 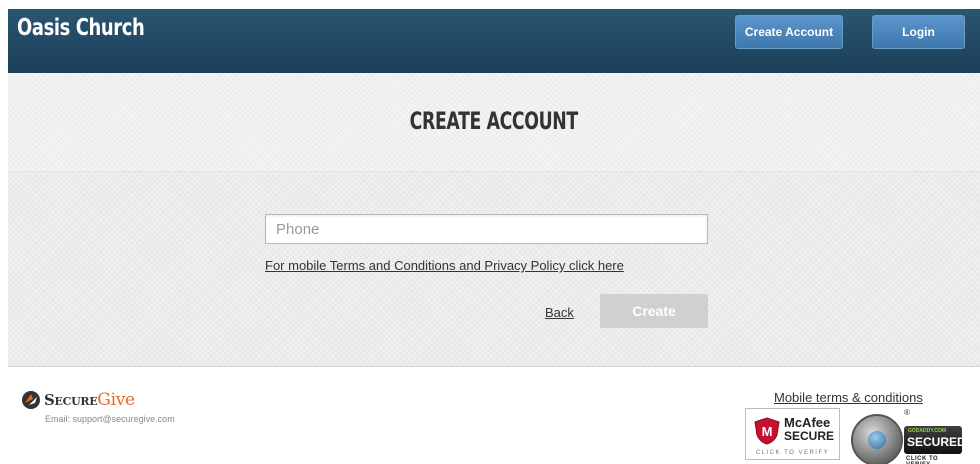 I want to click on mobile-terms-link: Mobile terms & conditions, so click(x=848, y=397).